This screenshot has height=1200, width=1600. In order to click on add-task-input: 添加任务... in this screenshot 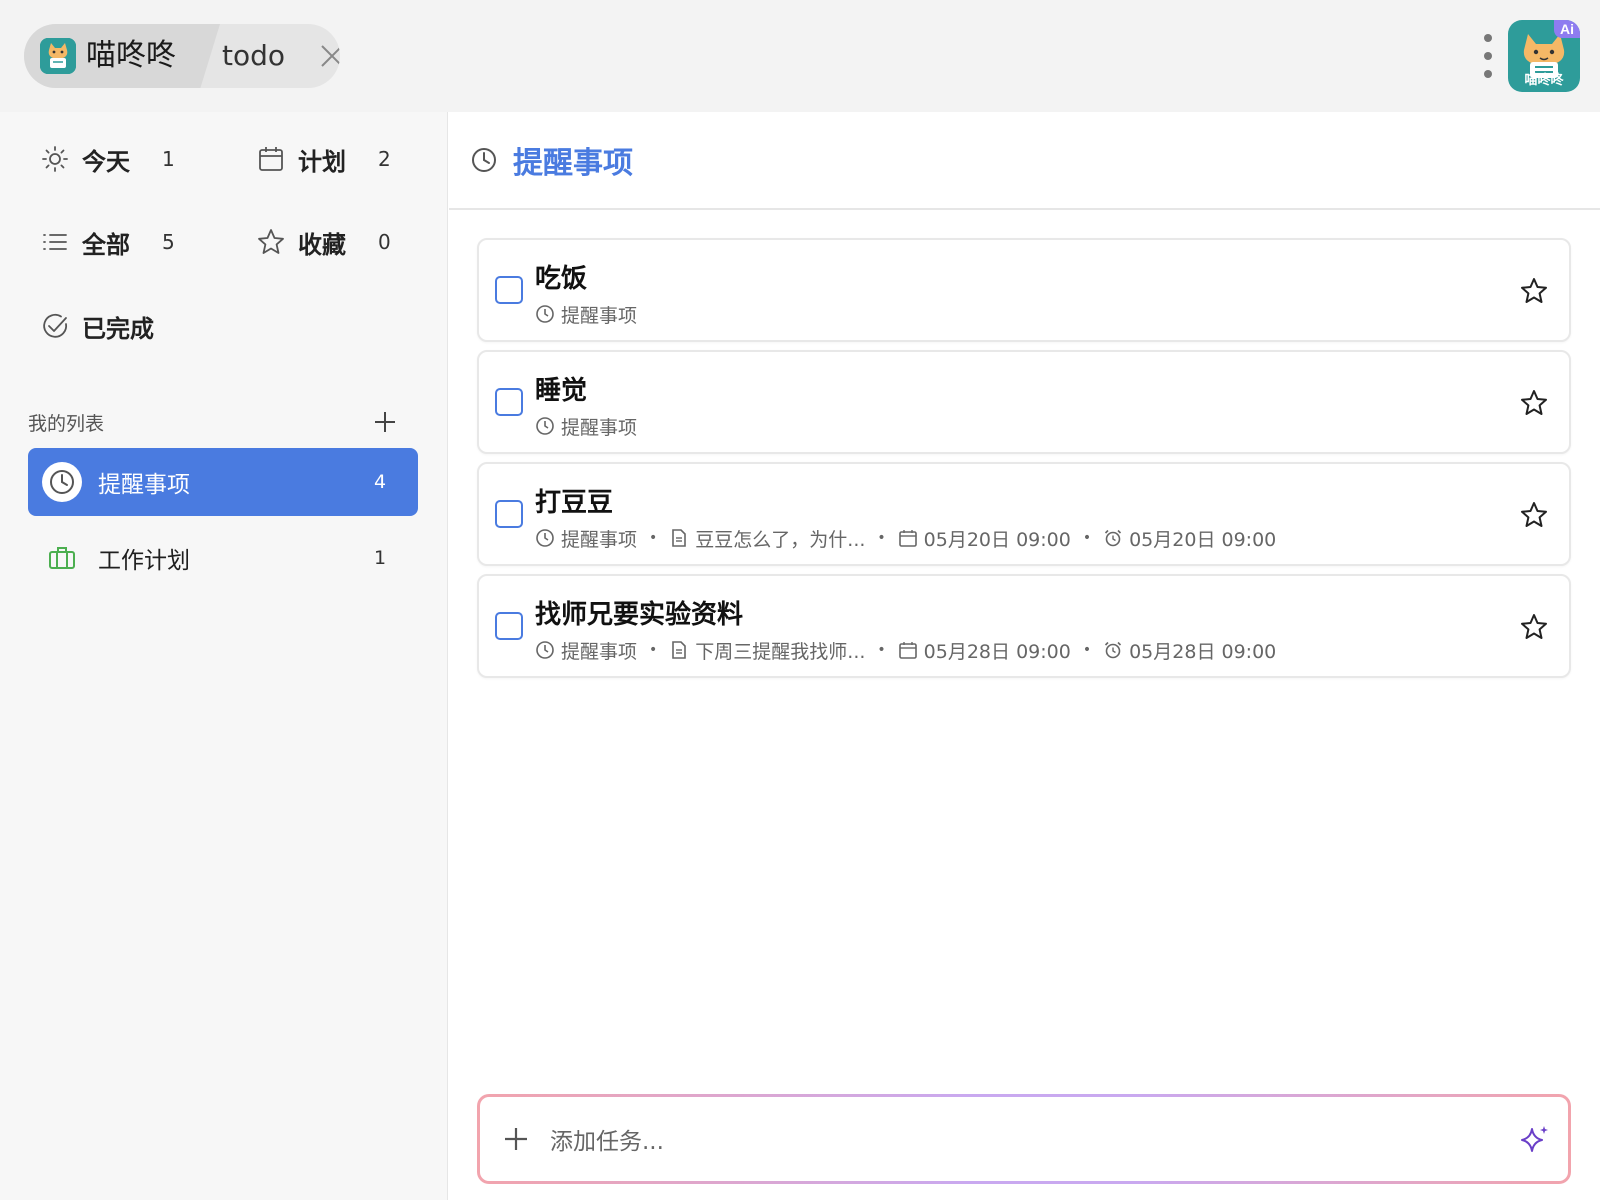, I will do `click(607, 1139)`.